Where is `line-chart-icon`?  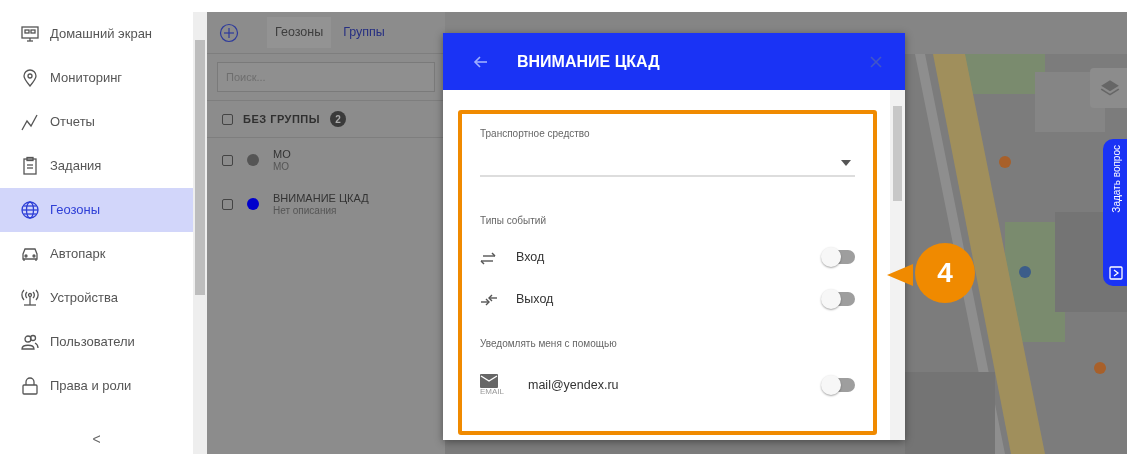 line-chart-icon is located at coordinates (30, 122).